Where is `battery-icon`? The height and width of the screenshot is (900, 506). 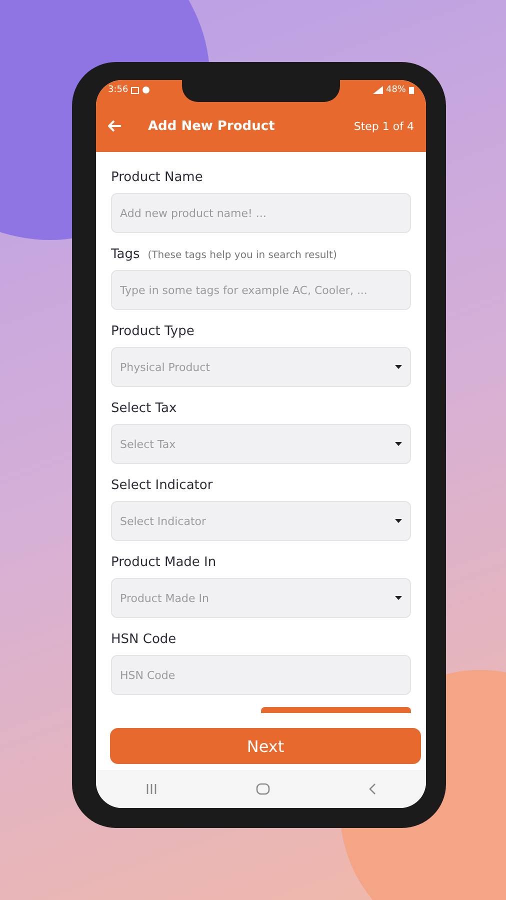 battery-icon is located at coordinates (411, 90).